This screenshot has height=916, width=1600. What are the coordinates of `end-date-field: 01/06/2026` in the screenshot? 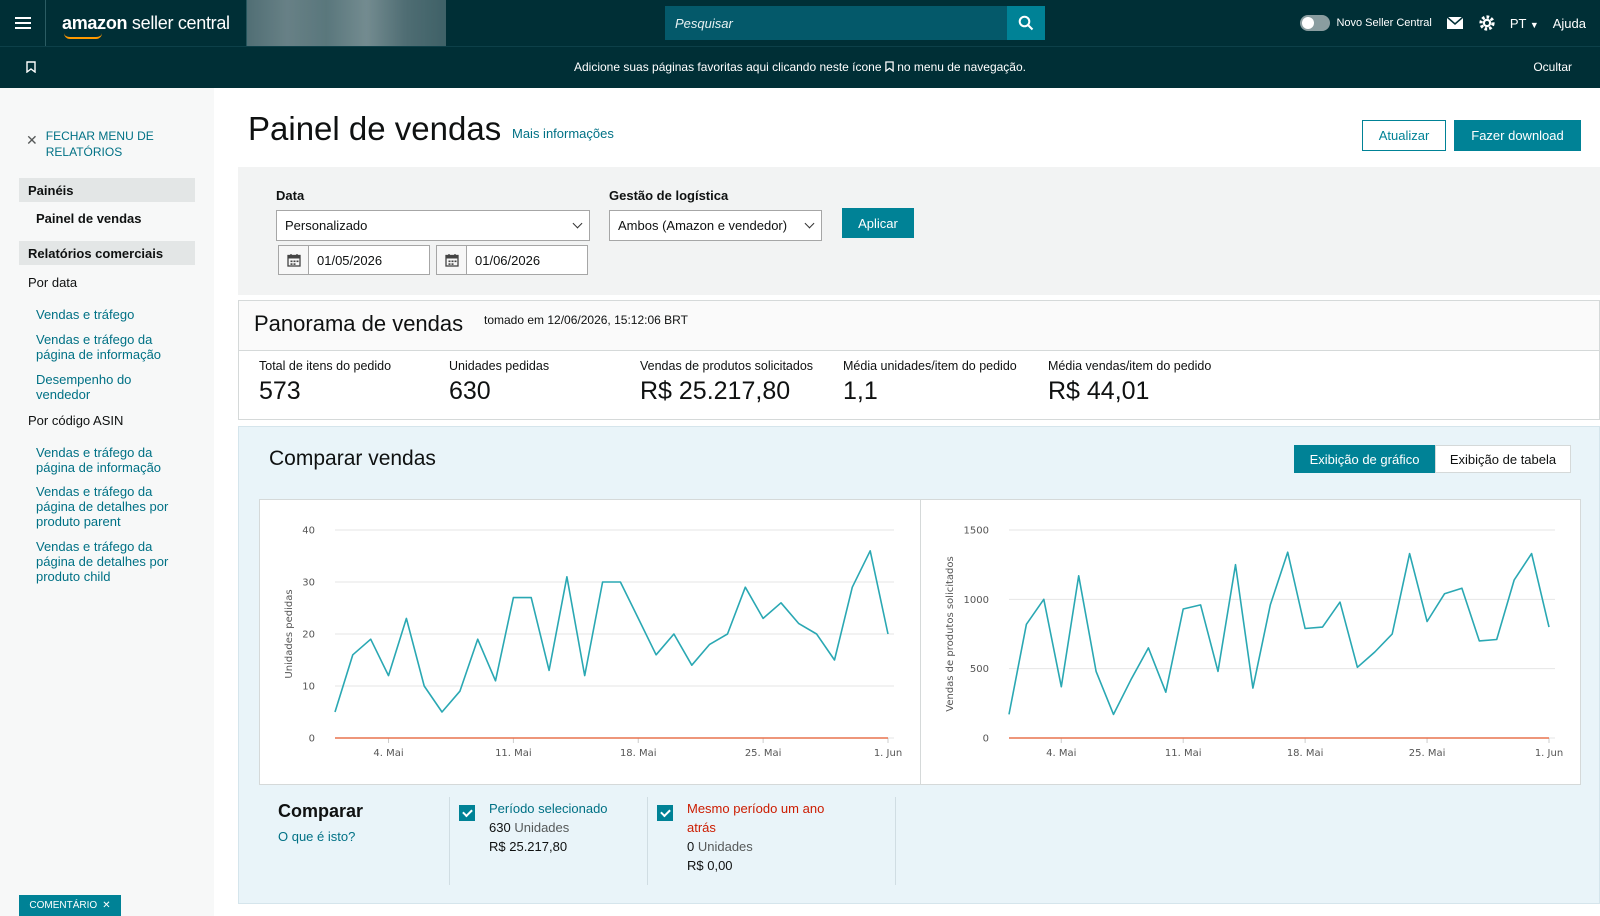 It's located at (512, 260).